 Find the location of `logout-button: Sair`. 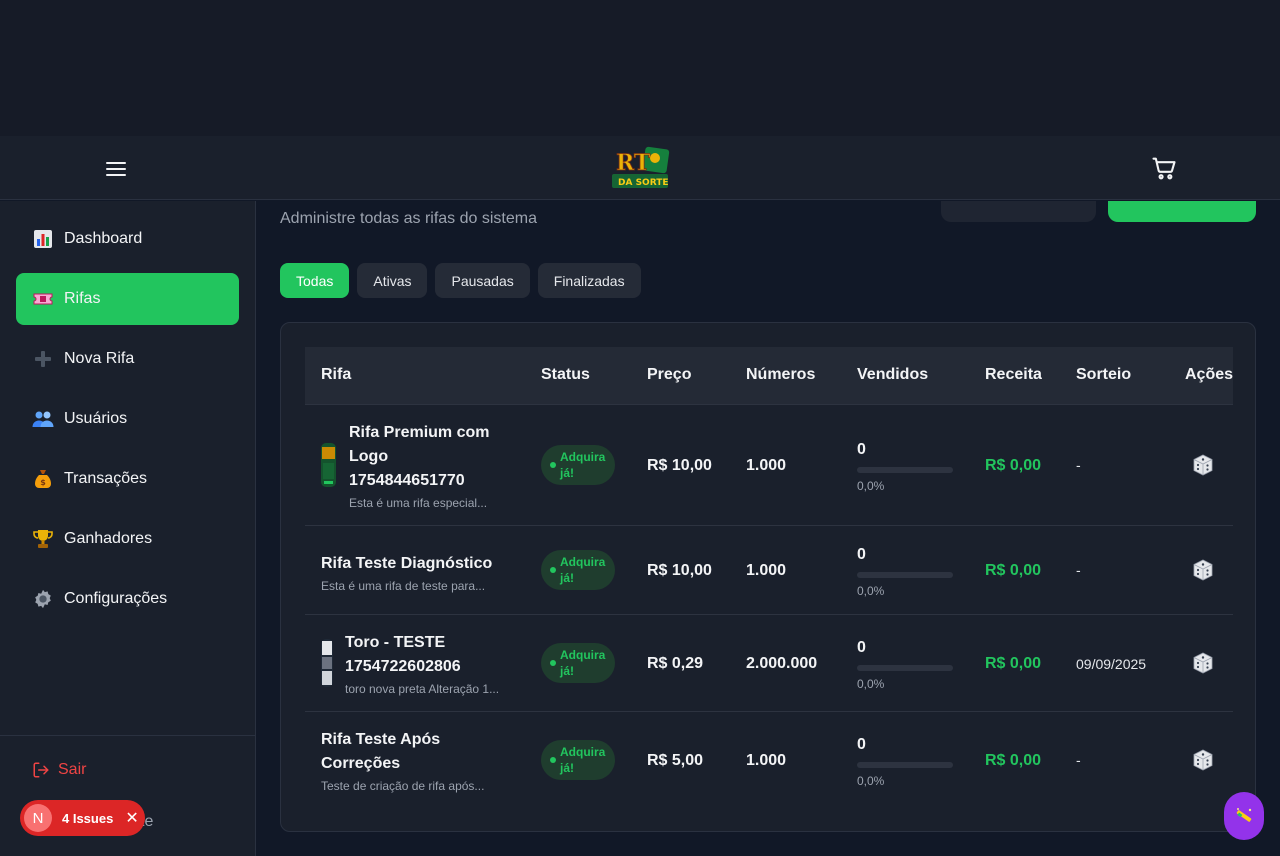

logout-button: Sair is located at coordinates (59, 770).